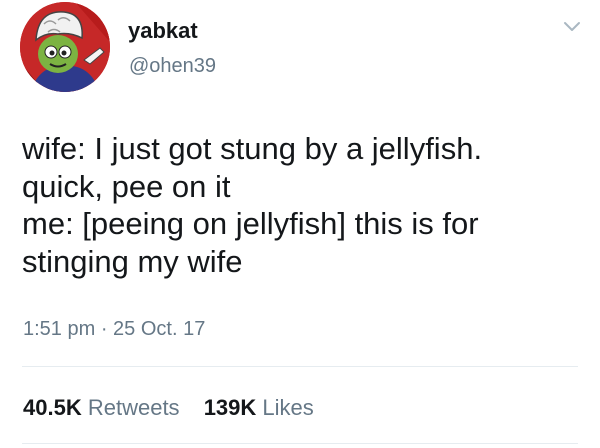 The height and width of the screenshot is (448, 600). I want to click on display-name: yabkat, so click(163, 31).